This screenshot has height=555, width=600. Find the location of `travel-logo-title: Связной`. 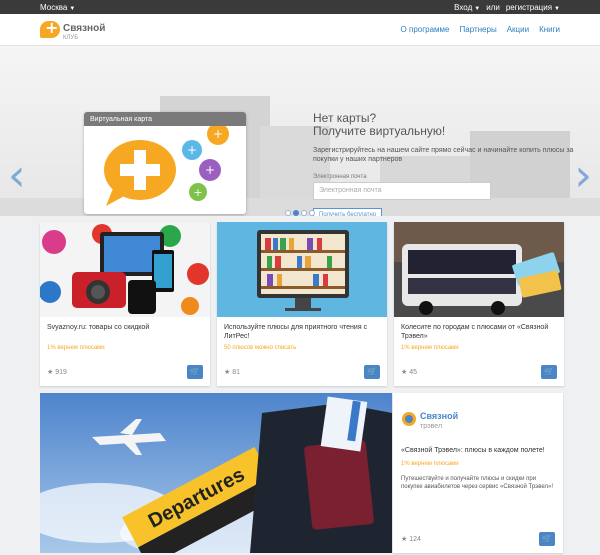

travel-logo-title: Связной is located at coordinates (439, 416).